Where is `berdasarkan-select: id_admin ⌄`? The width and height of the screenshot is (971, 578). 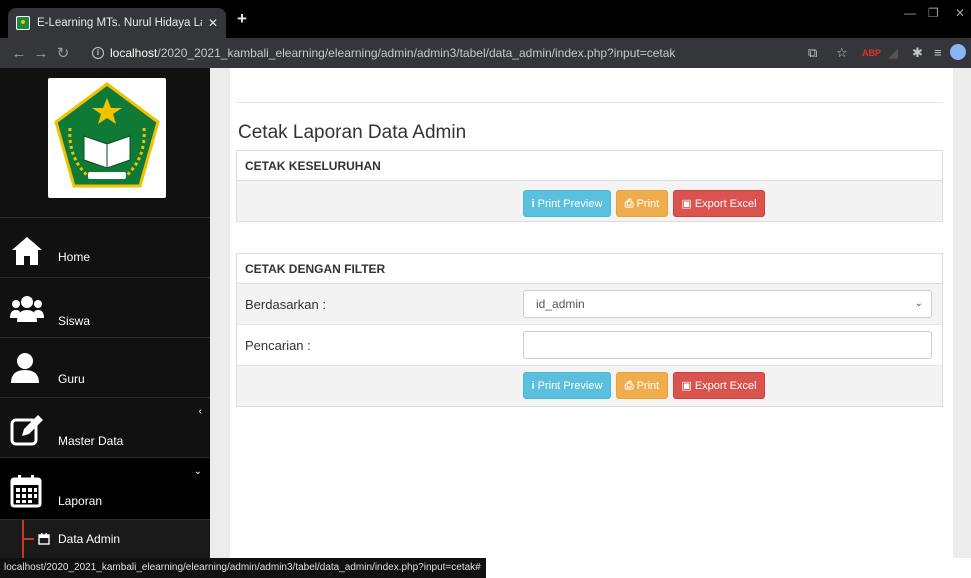
berdasarkan-select: id_admin ⌄ is located at coordinates (727, 304).